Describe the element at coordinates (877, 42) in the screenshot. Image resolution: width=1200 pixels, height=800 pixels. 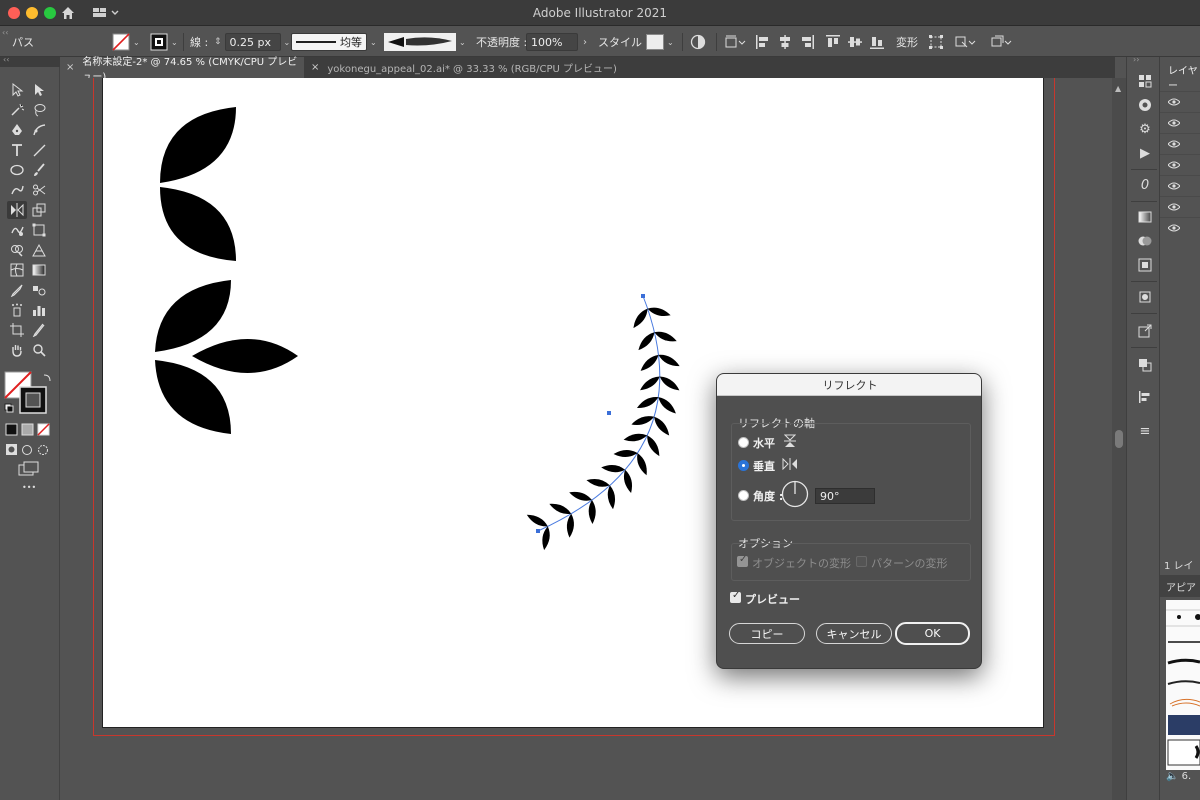
I see `align-bottom-icon` at that location.